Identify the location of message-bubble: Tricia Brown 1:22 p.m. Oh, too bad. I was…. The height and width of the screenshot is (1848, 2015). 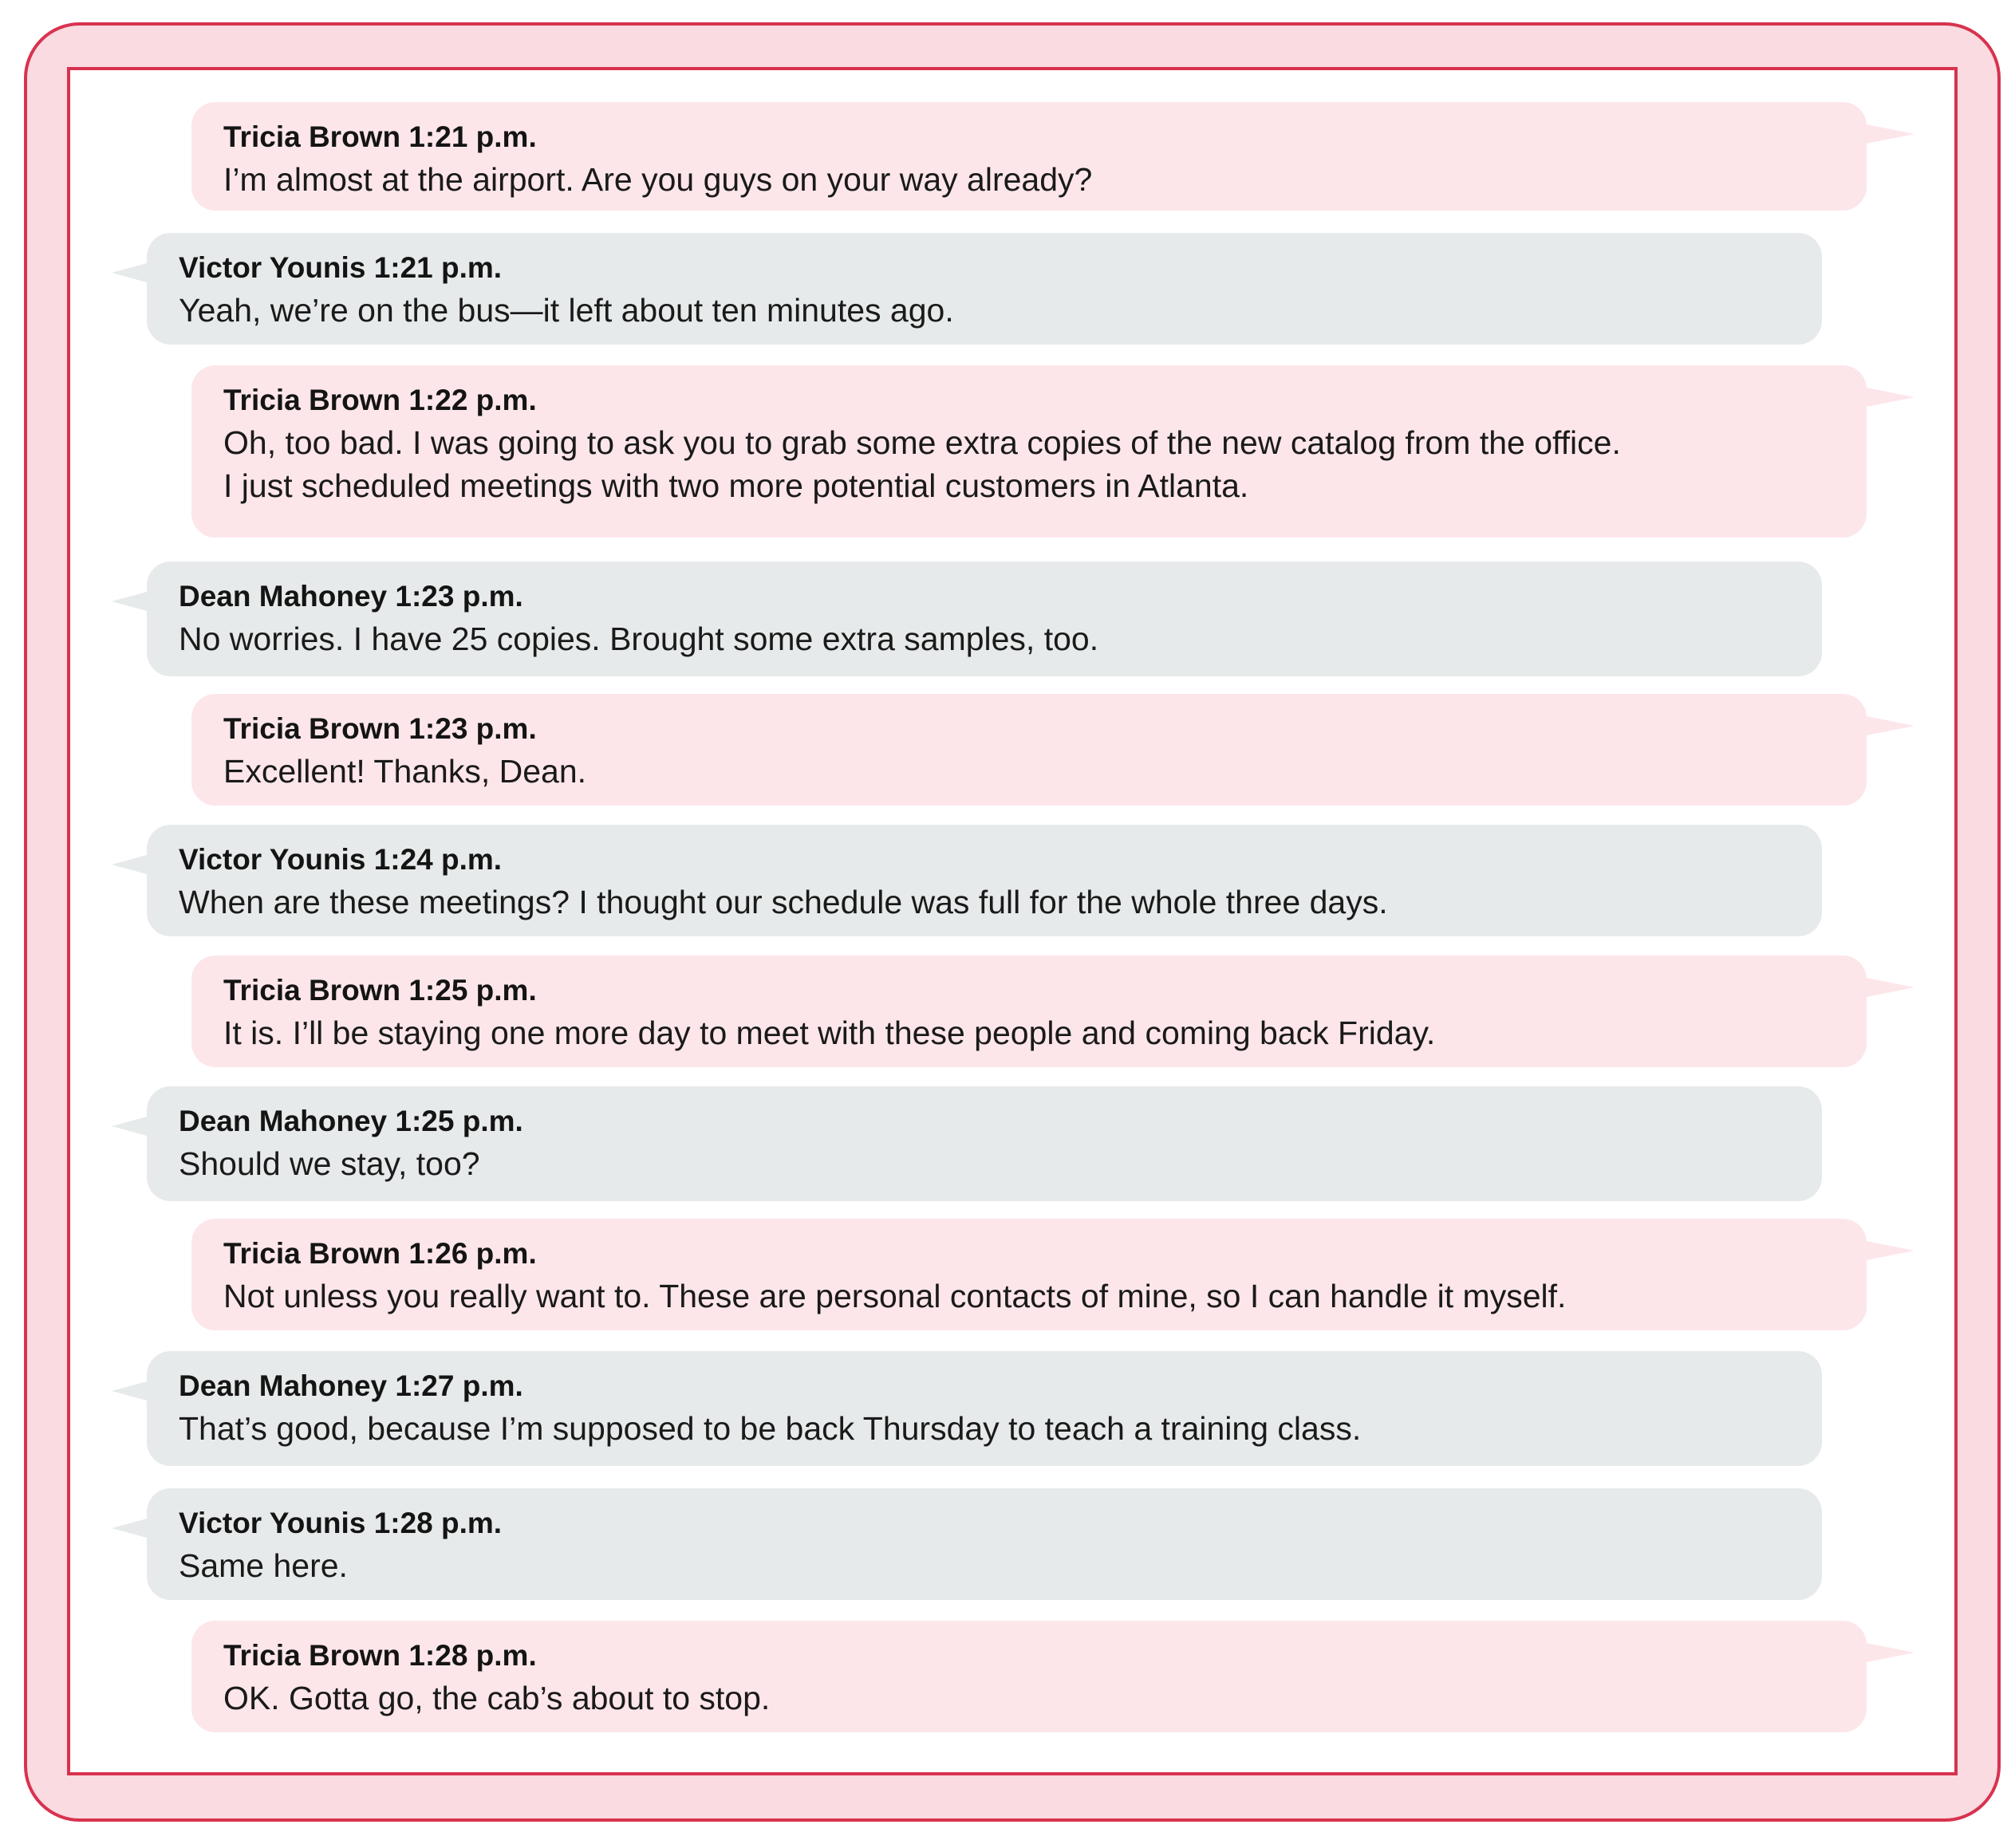
(1052, 452).